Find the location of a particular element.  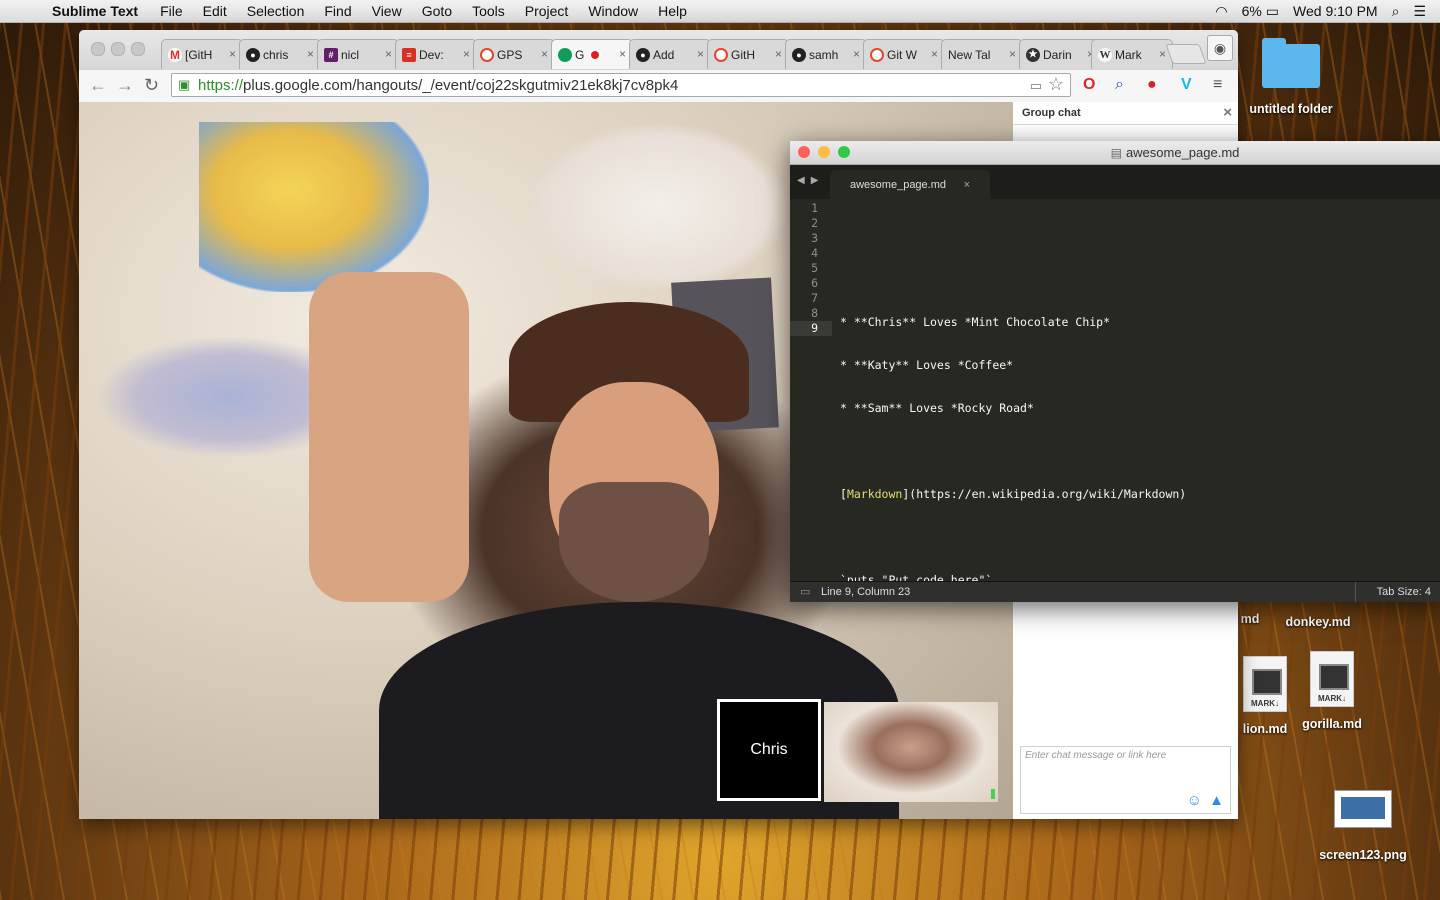

menu-project: Project is located at coordinates (547, 11).